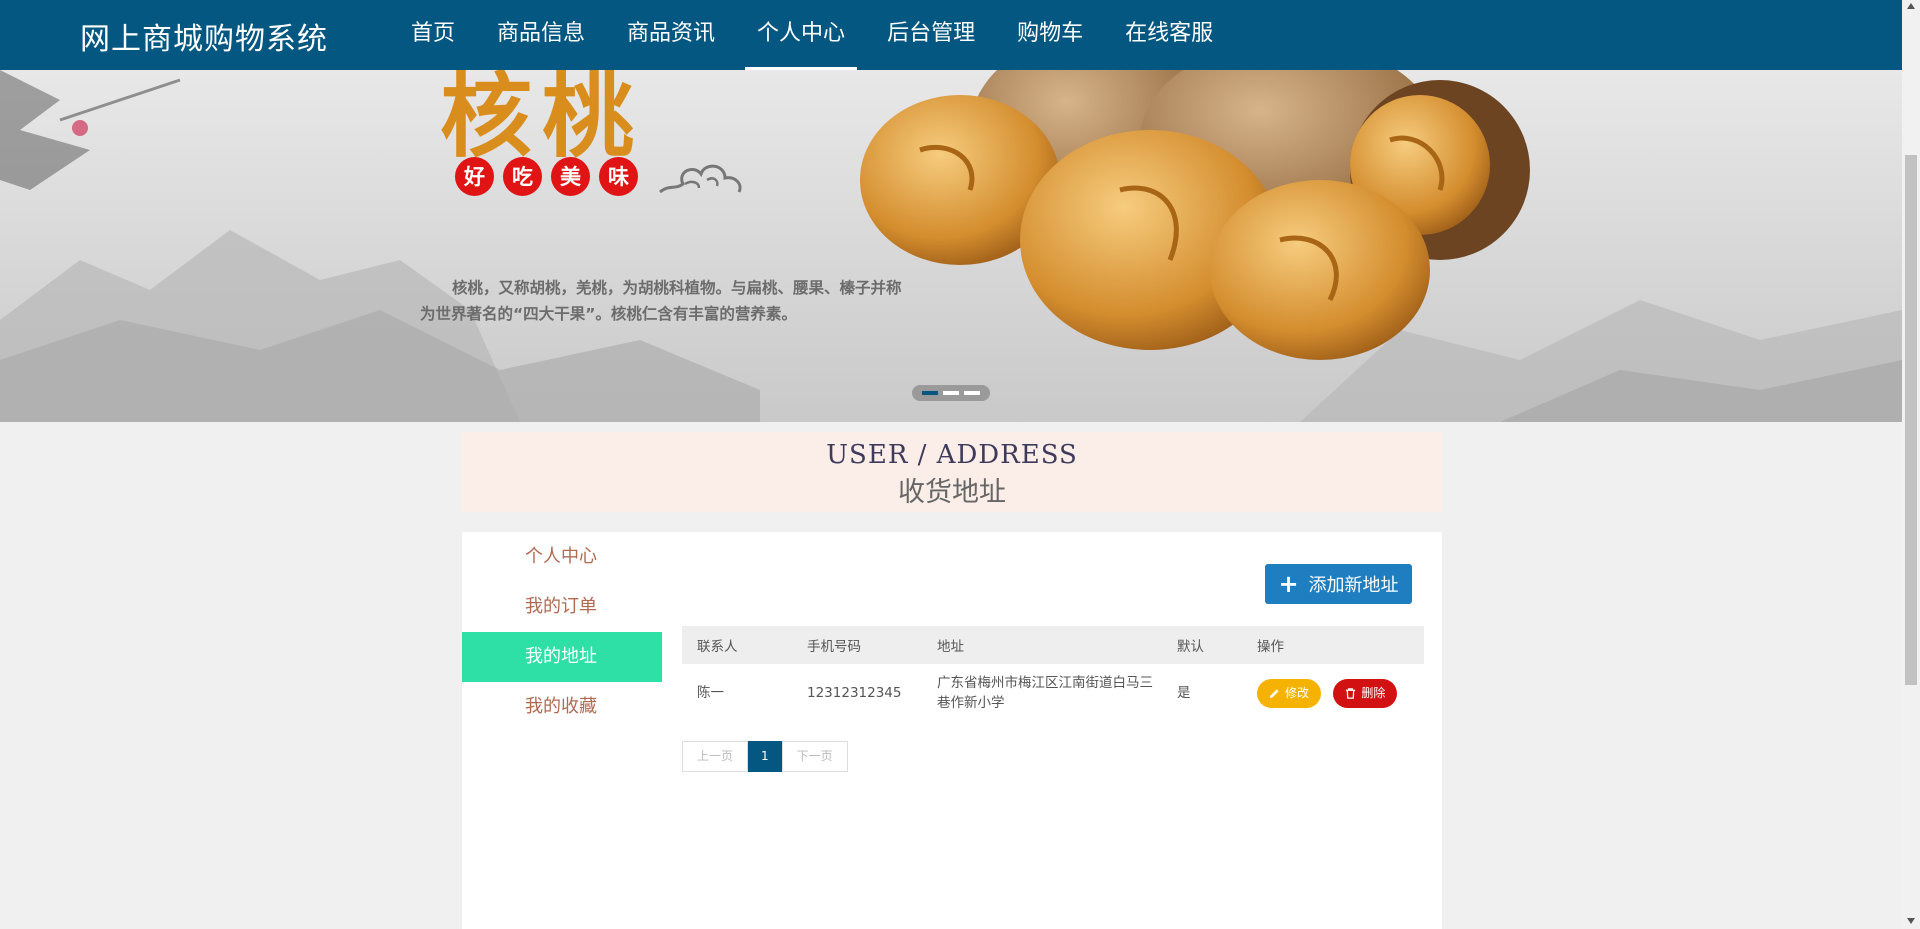  Describe the element at coordinates (1184, 693) in the screenshot. I see `cell-default: 是` at that location.